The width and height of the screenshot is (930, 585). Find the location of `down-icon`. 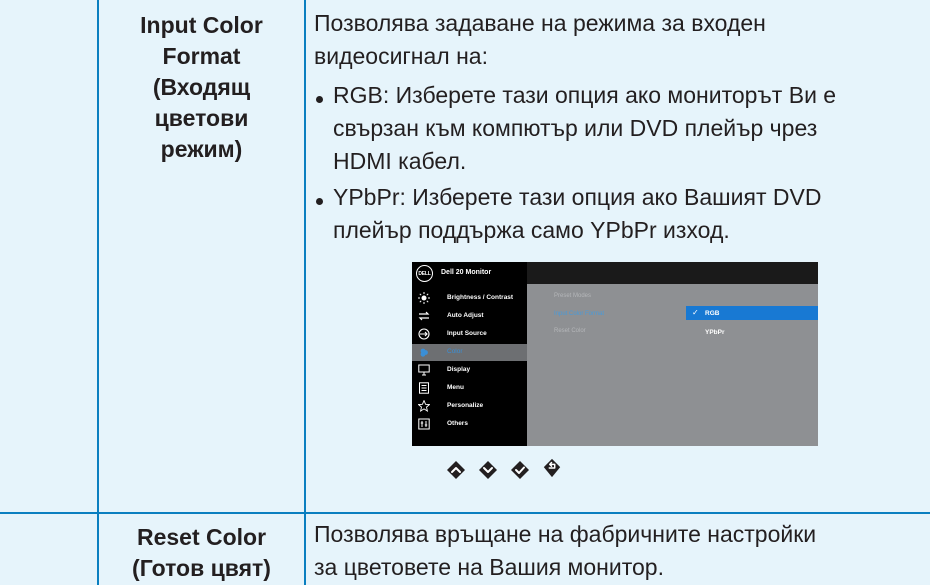

down-icon is located at coordinates (488, 470).